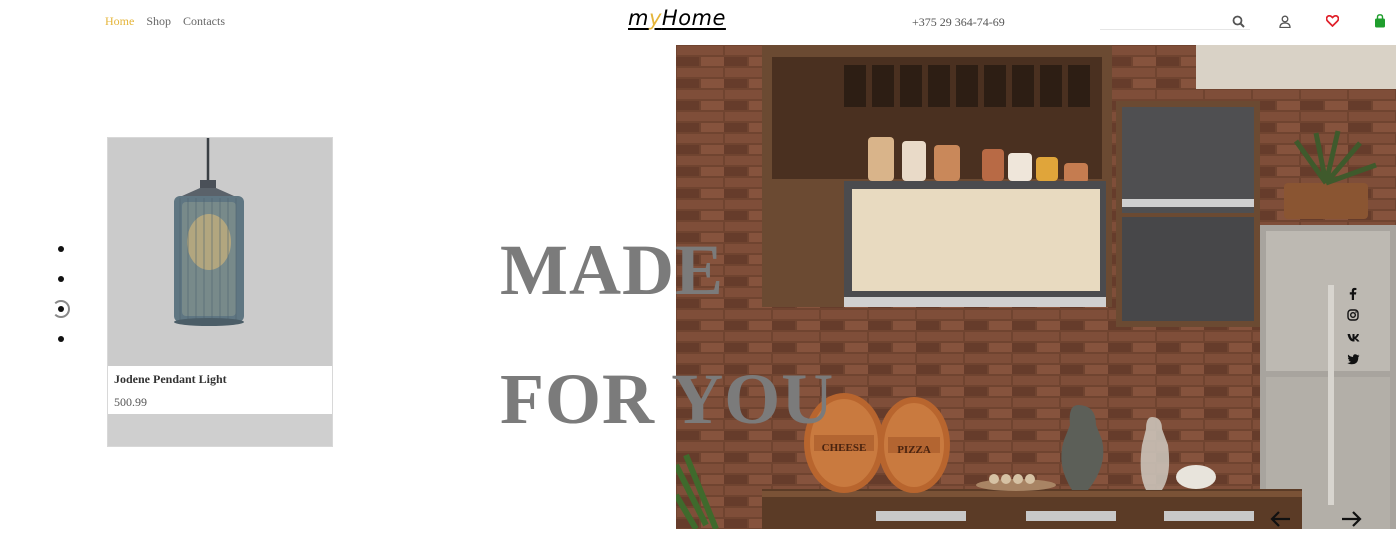 The width and height of the screenshot is (1396, 542). I want to click on logo-word-home: Home, so click(693, 18).